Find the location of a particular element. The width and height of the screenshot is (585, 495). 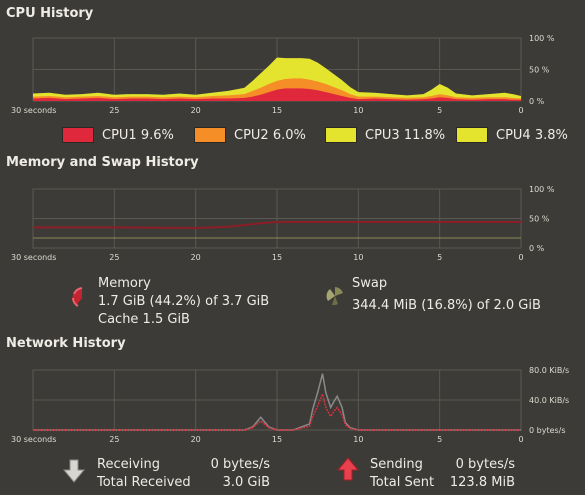

receiving-value: 0 bytes/s is located at coordinates (240, 464).